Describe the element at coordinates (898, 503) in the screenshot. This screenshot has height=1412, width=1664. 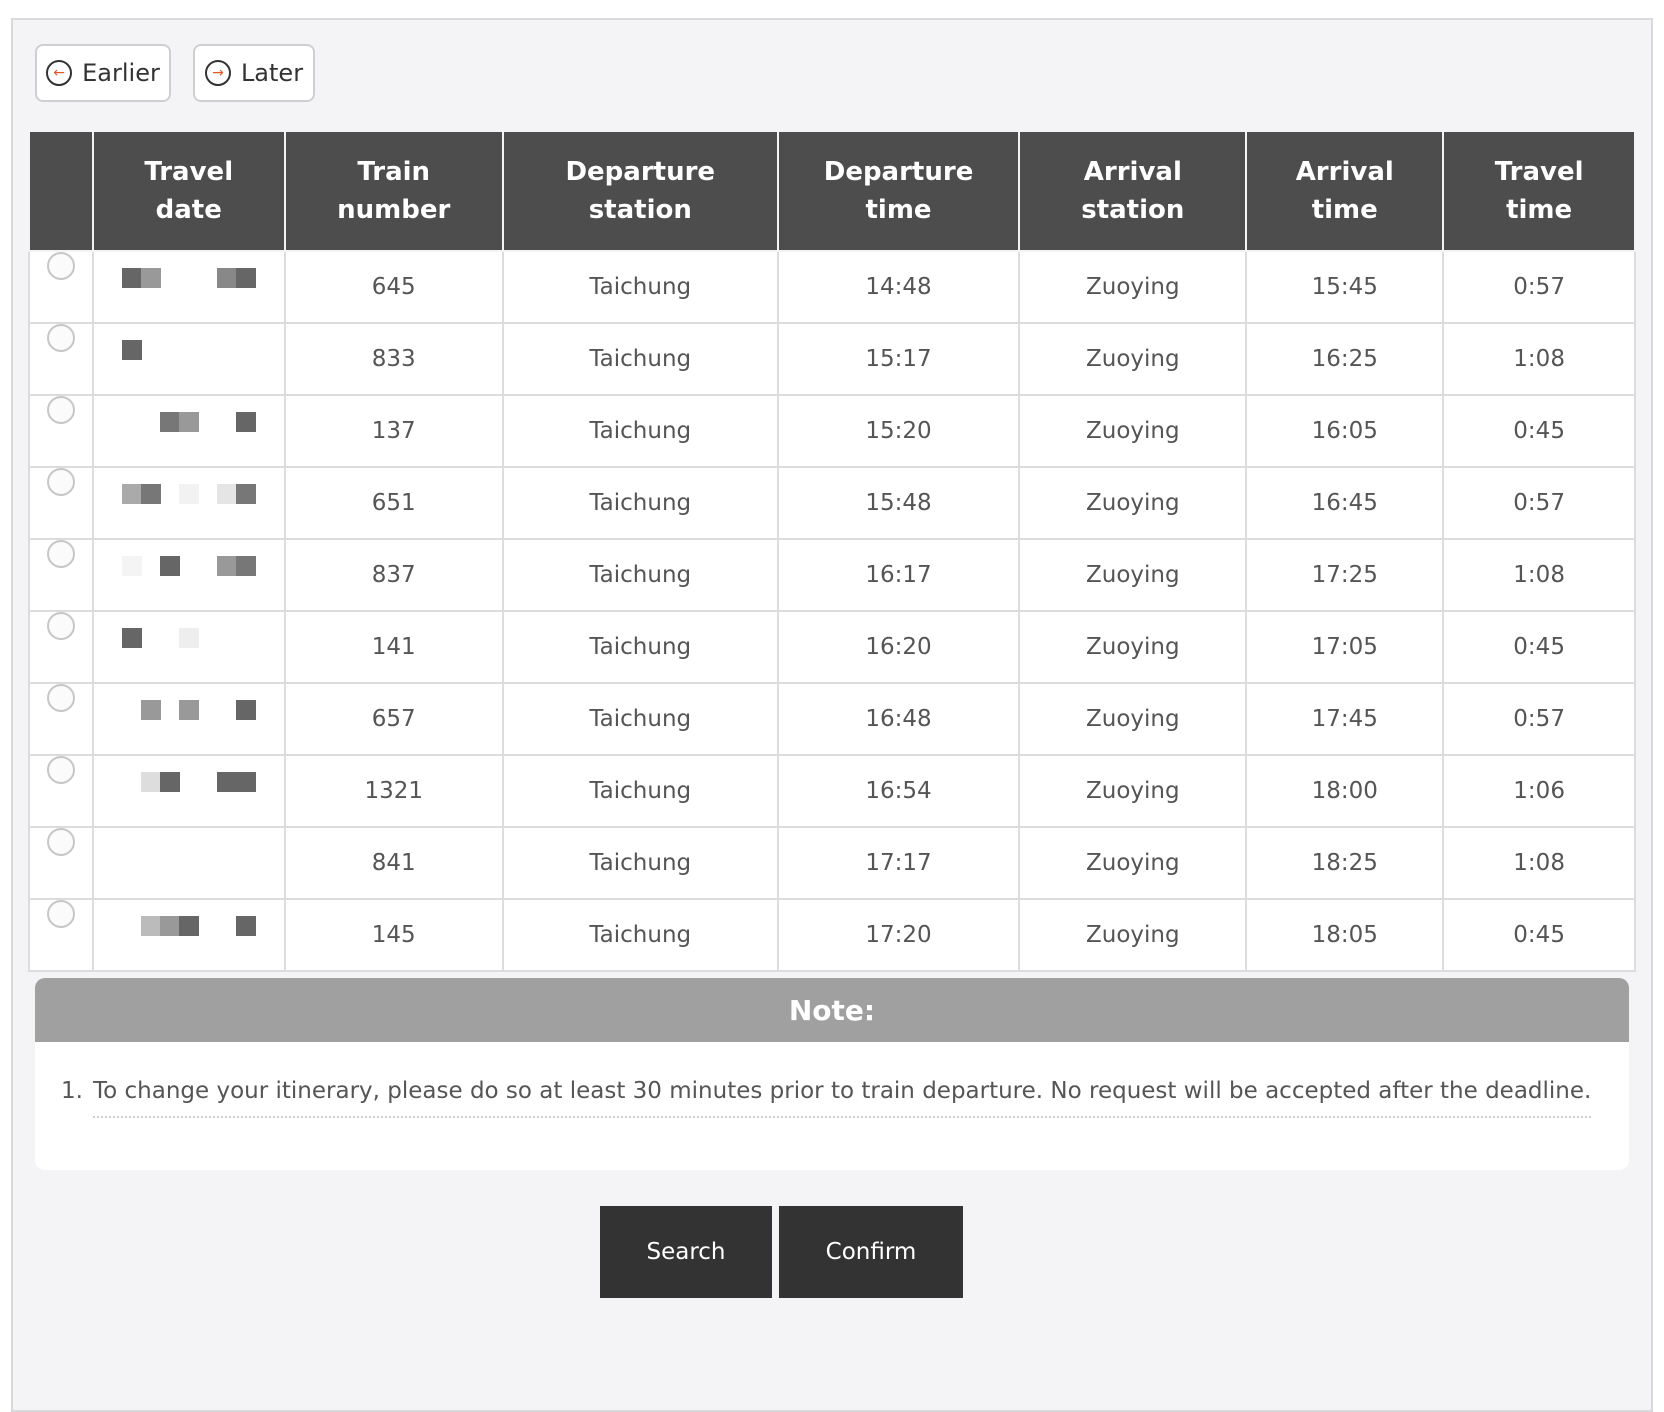
I see `departure-time-cell: 15:48` at that location.